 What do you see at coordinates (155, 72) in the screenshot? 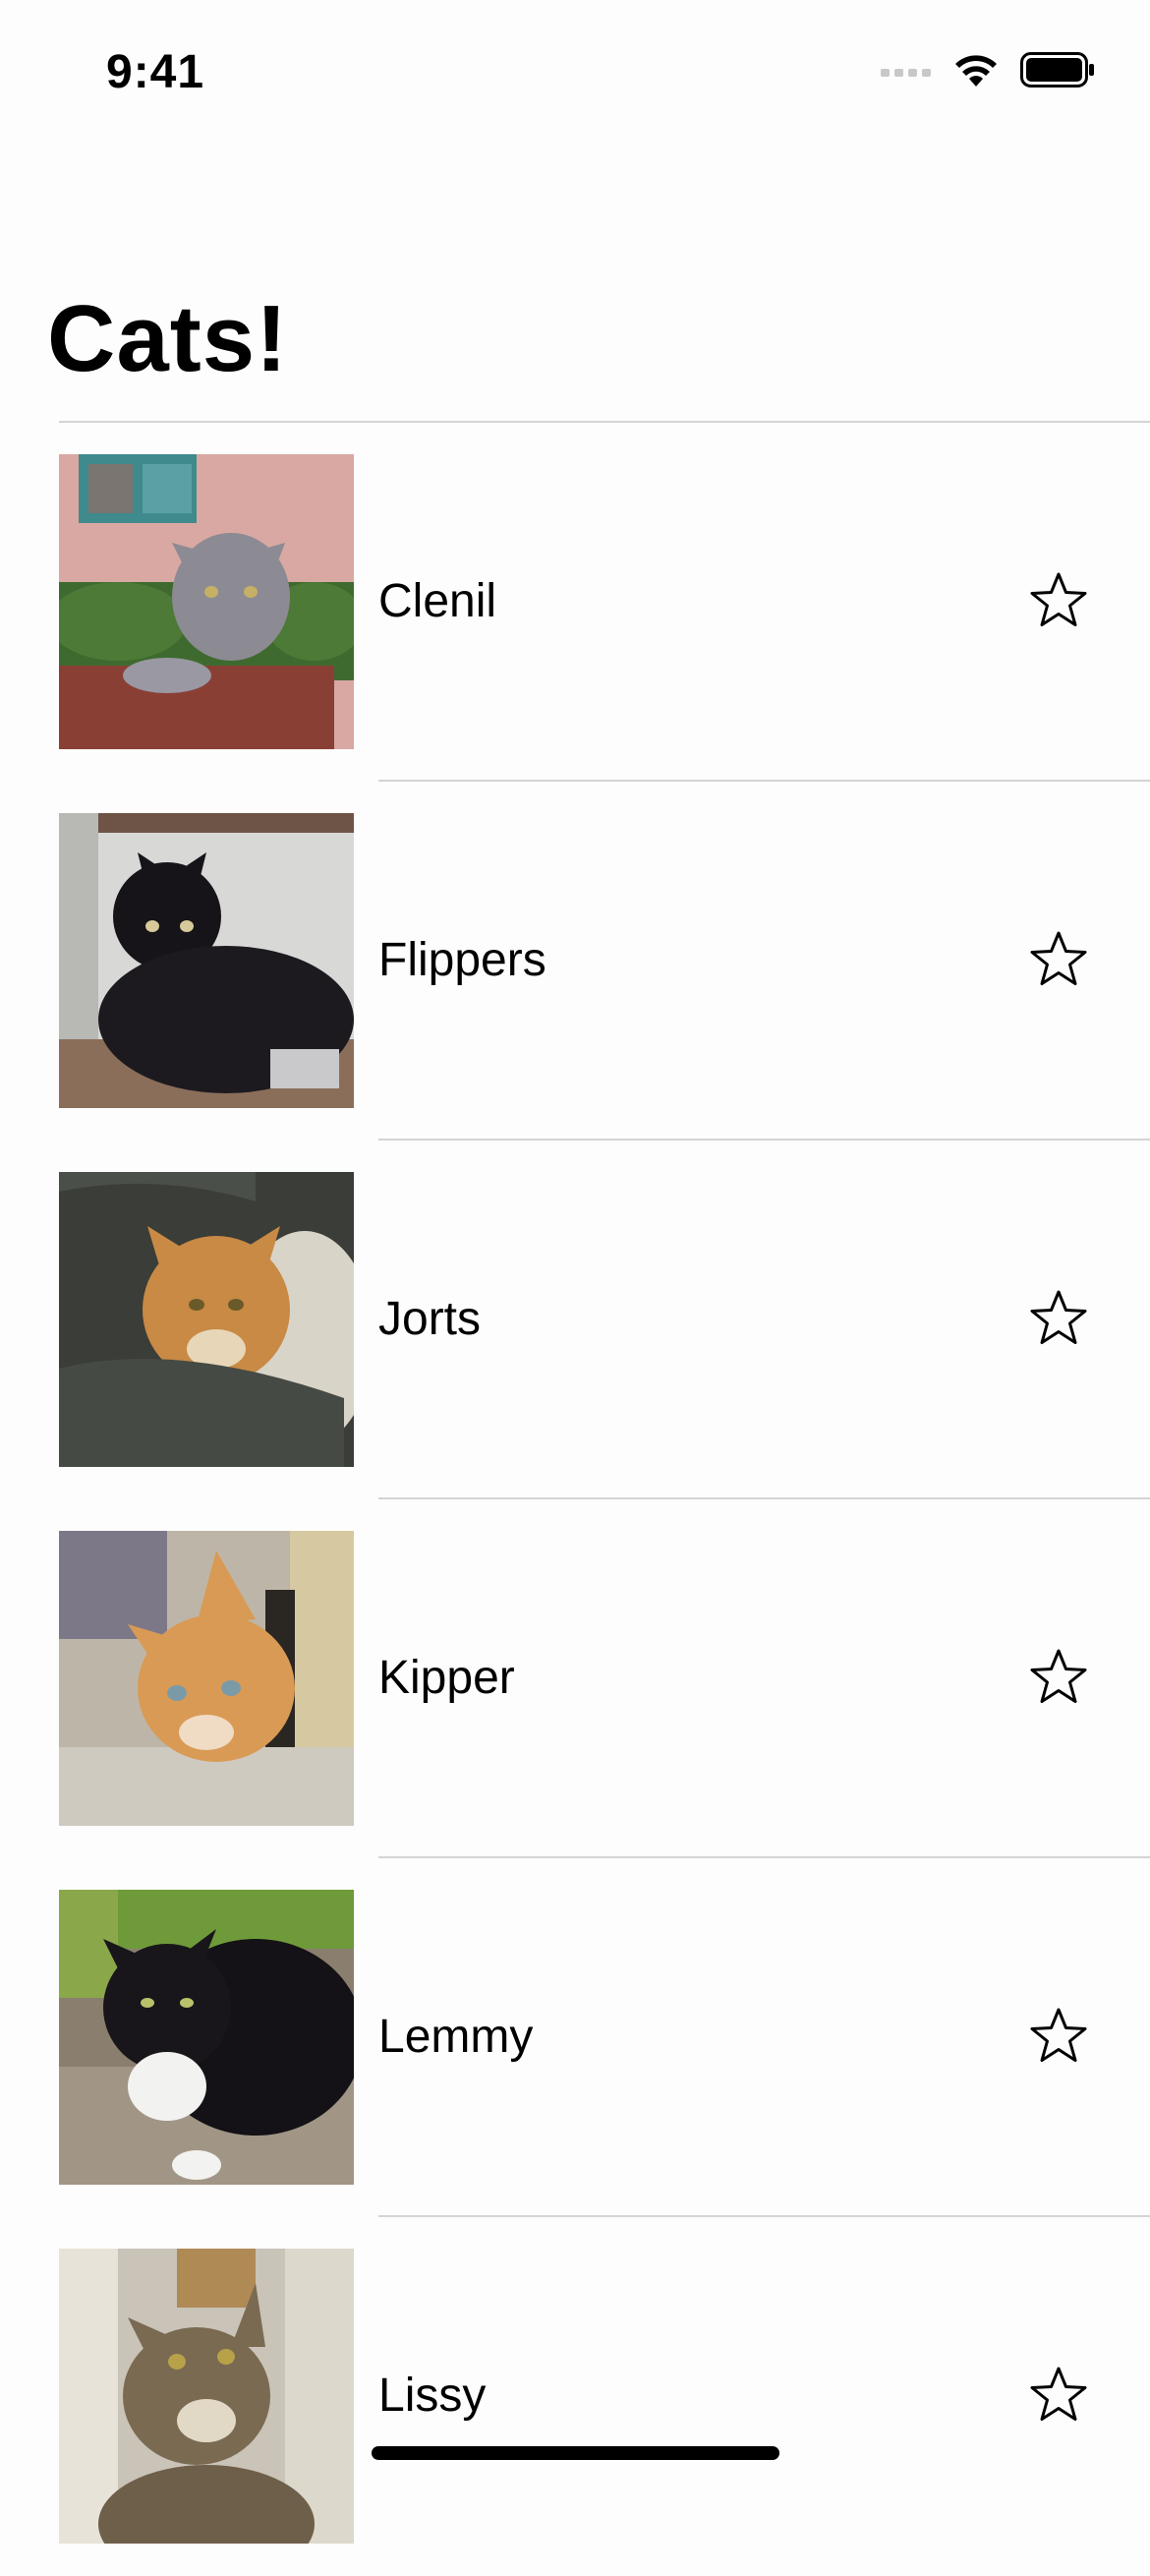
I see `status-time: 9:41` at bounding box center [155, 72].